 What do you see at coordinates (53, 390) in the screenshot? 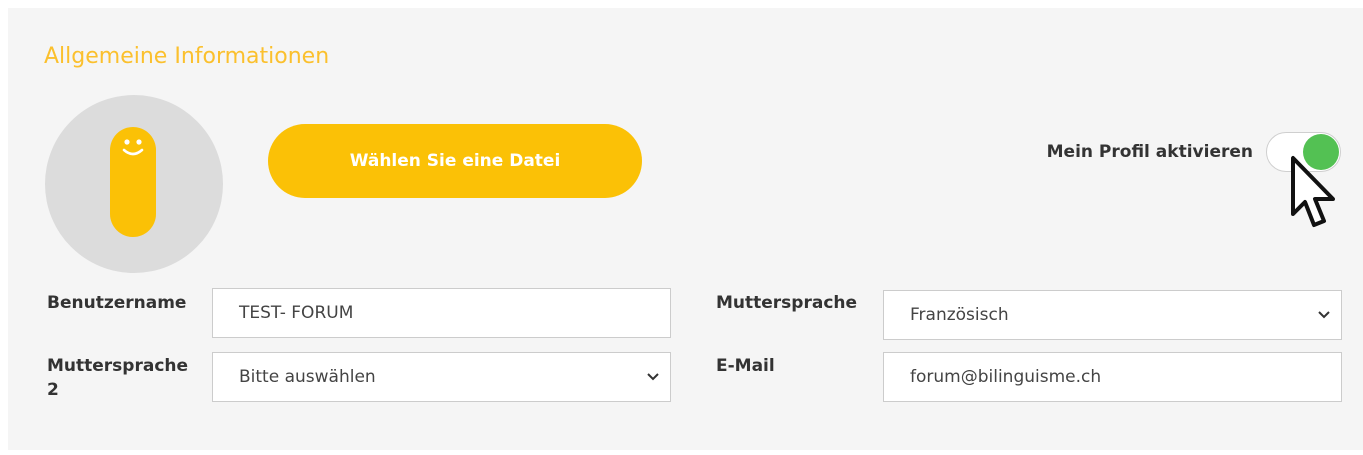
I see `mother-tongue-2-label-line2: 2` at bounding box center [53, 390].